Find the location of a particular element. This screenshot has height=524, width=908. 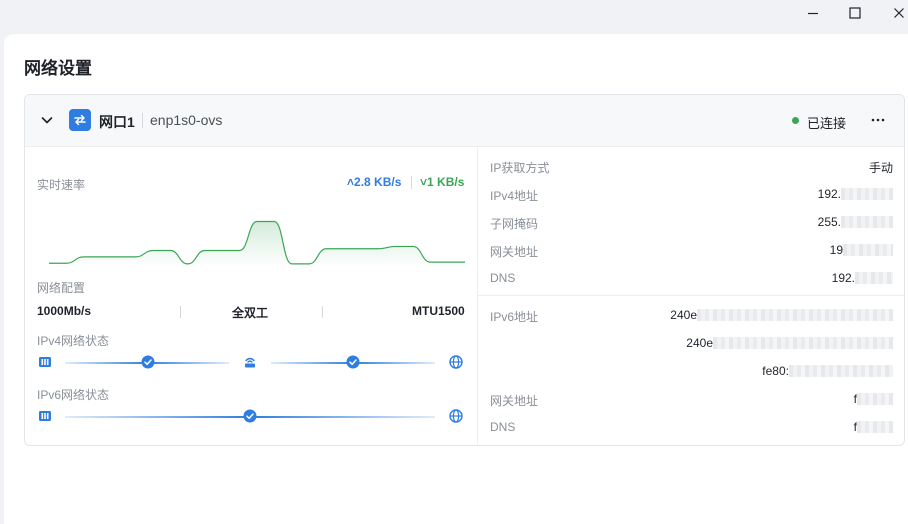

port-swap-icon is located at coordinates (80, 120).